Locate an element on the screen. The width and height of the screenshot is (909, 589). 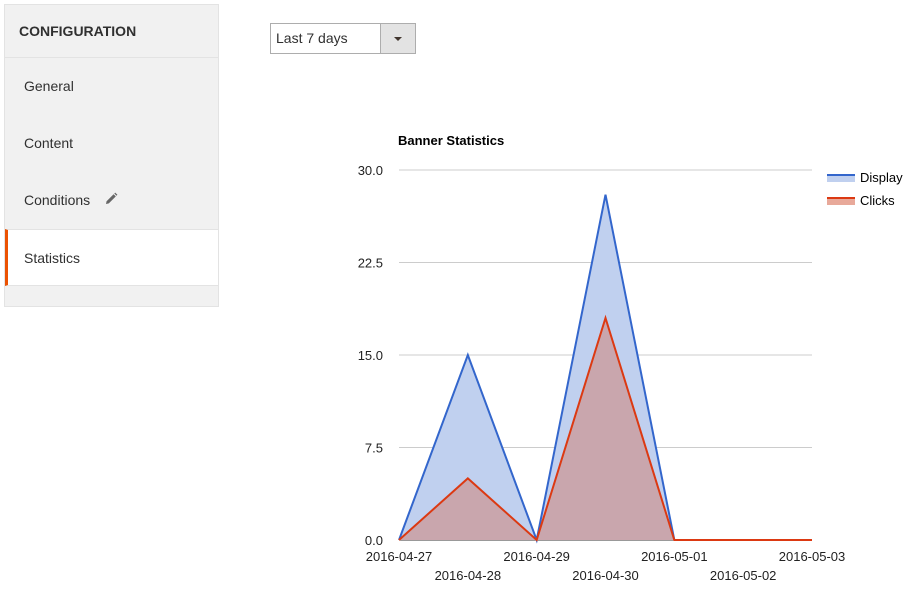
chart-title: Banner Statistics is located at coordinates (451, 140).